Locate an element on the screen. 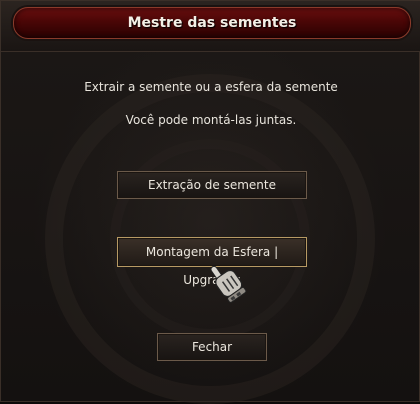  seed-extraction-button: Extração de semente is located at coordinates (212, 185).